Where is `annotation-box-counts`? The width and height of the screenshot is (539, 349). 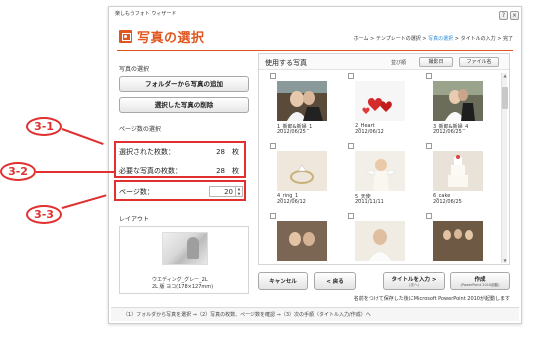
annotation-box-counts is located at coordinates (180, 159).